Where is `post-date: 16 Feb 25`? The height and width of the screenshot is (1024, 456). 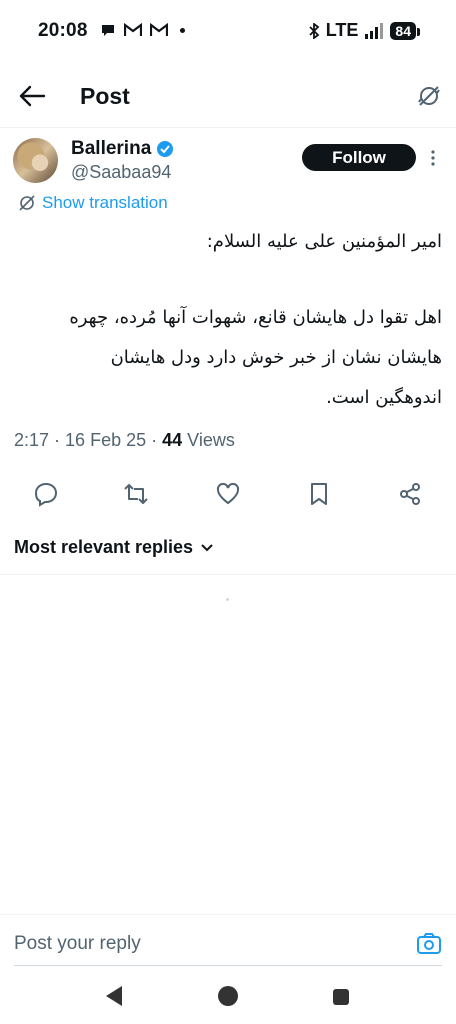 post-date: 16 Feb 25 is located at coordinates (106, 440).